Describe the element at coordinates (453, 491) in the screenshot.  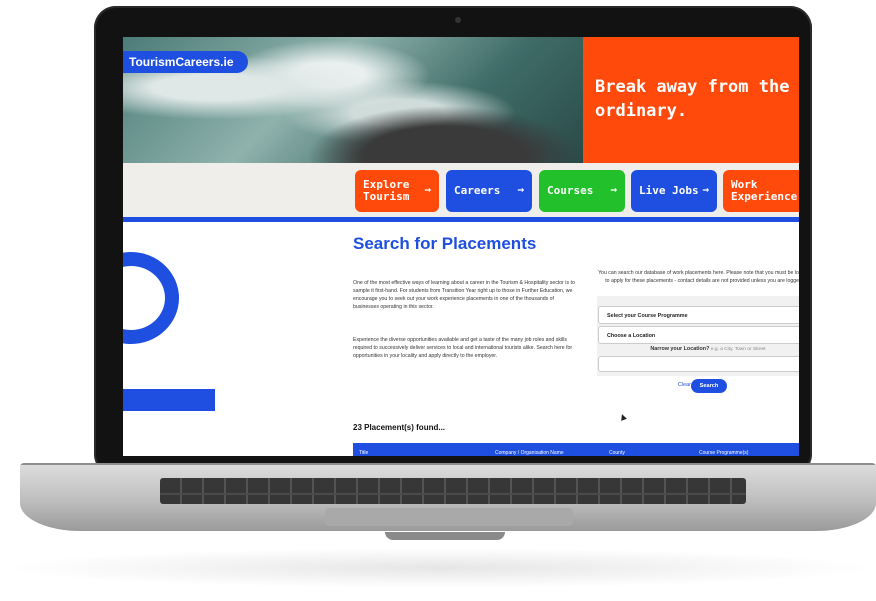
I see `keyboard` at that location.